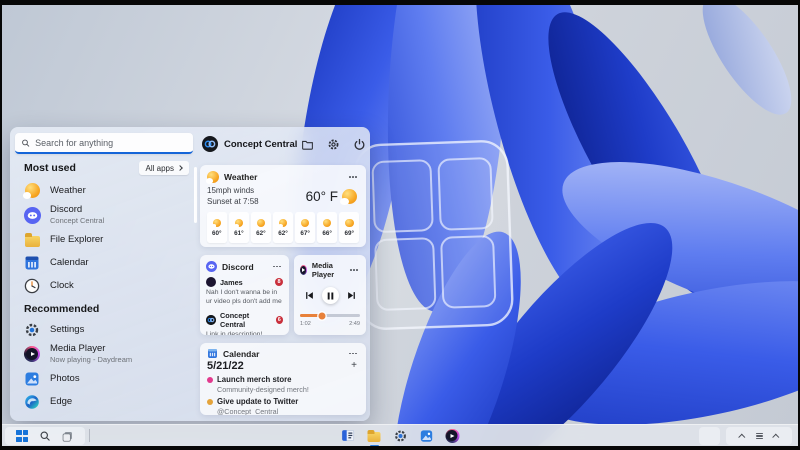 The height and width of the screenshot is (450, 800). What do you see at coordinates (759, 436) in the screenshot?
I see `system-tray-icon` at bounding box center [759, 436].